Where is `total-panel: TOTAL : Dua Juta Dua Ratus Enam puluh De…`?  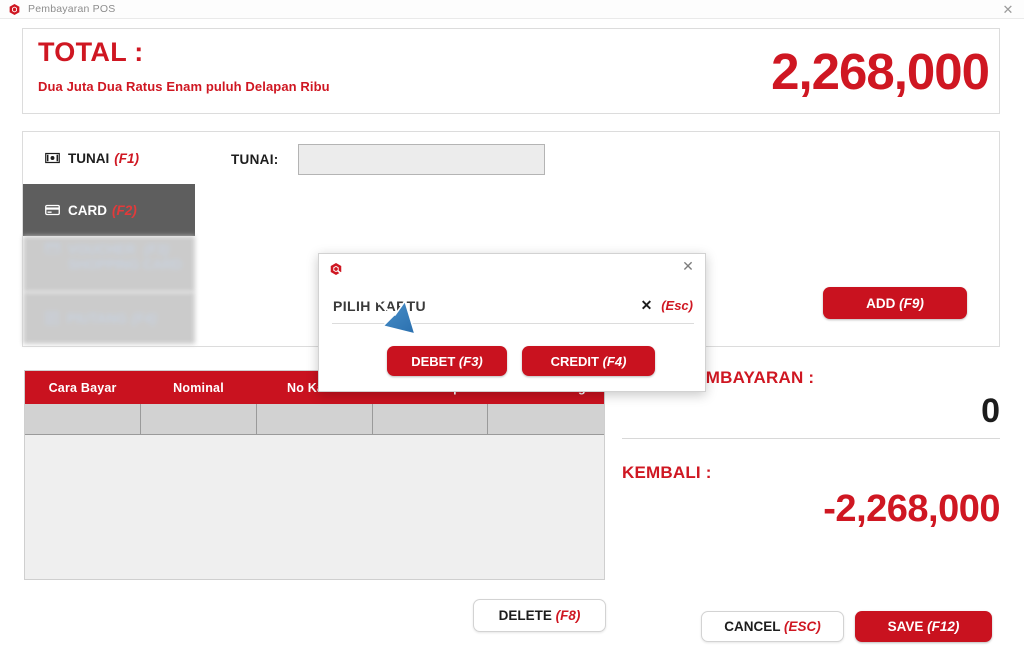
total-panel: TOTAL : Dua Juta Dua Ratus Enam puluh De… is located at coordinates (511, 71).